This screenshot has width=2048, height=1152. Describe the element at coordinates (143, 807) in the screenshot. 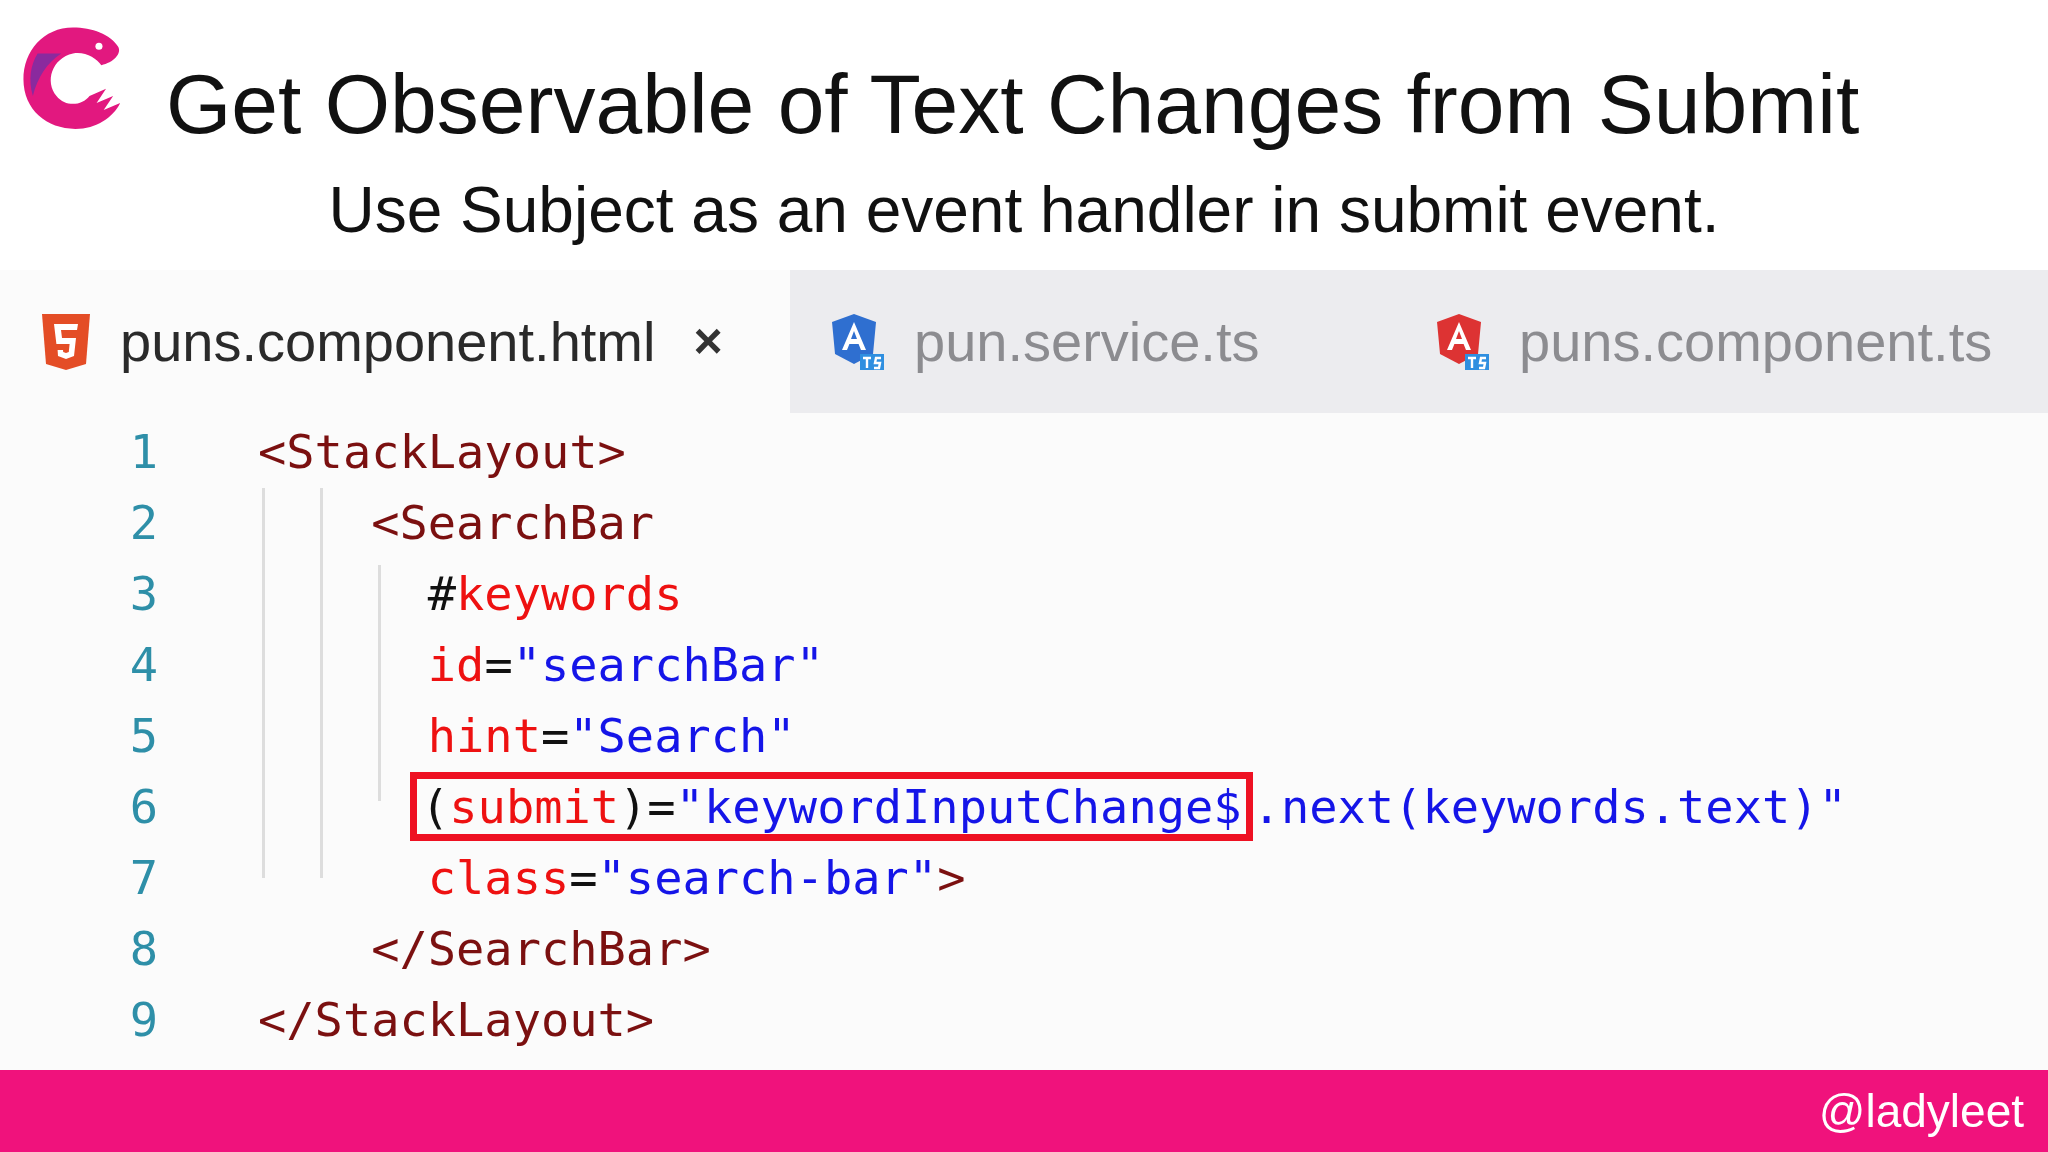

I see `line-number: 6` at that location.